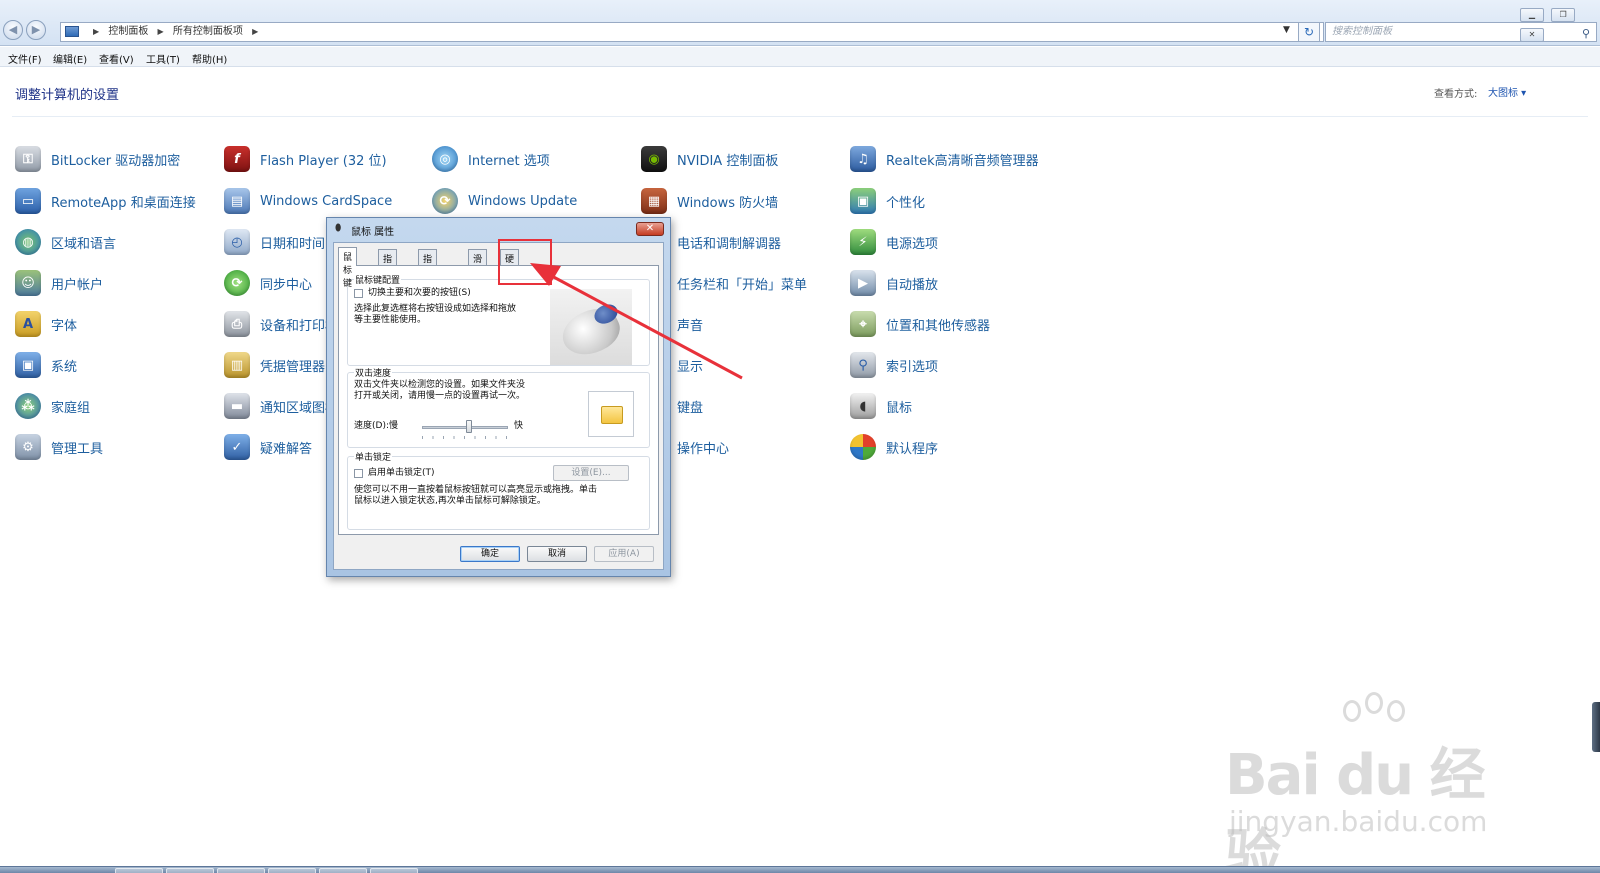  Describe the element at coordinates (274, 242) in the screenshot. I see `item-date-time: ◴ 日期和时间` at that location.